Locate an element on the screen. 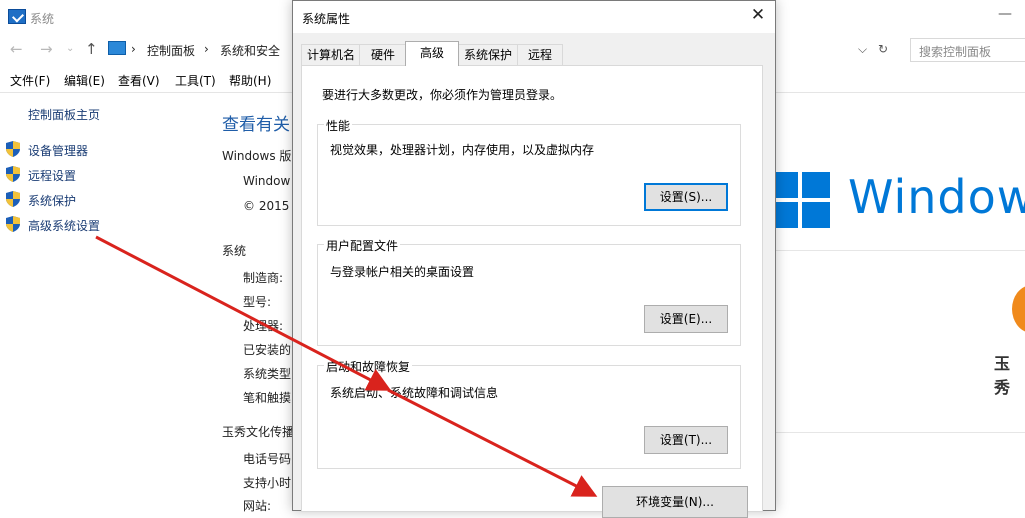 This screenshot has height=518, width=1025. tab-system-protection: 系统保护 is located at coordinates (488, 54).